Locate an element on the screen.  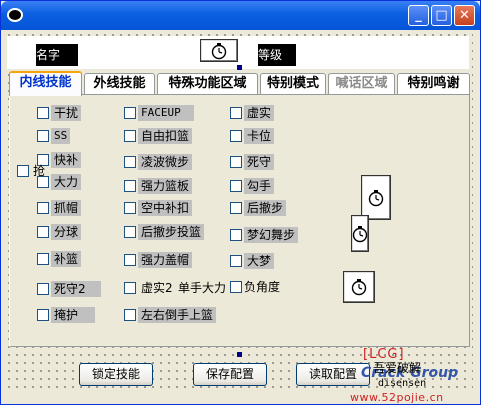
skill-label: 凌波微步 is located at coordinates (165, 162).